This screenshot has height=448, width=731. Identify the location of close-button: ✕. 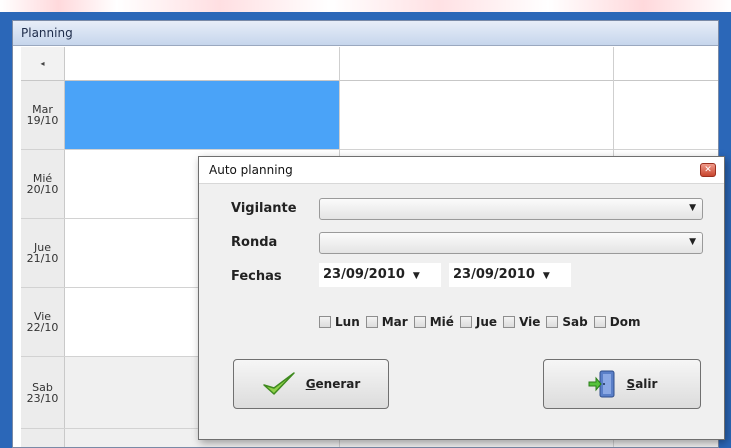
(708, 170).